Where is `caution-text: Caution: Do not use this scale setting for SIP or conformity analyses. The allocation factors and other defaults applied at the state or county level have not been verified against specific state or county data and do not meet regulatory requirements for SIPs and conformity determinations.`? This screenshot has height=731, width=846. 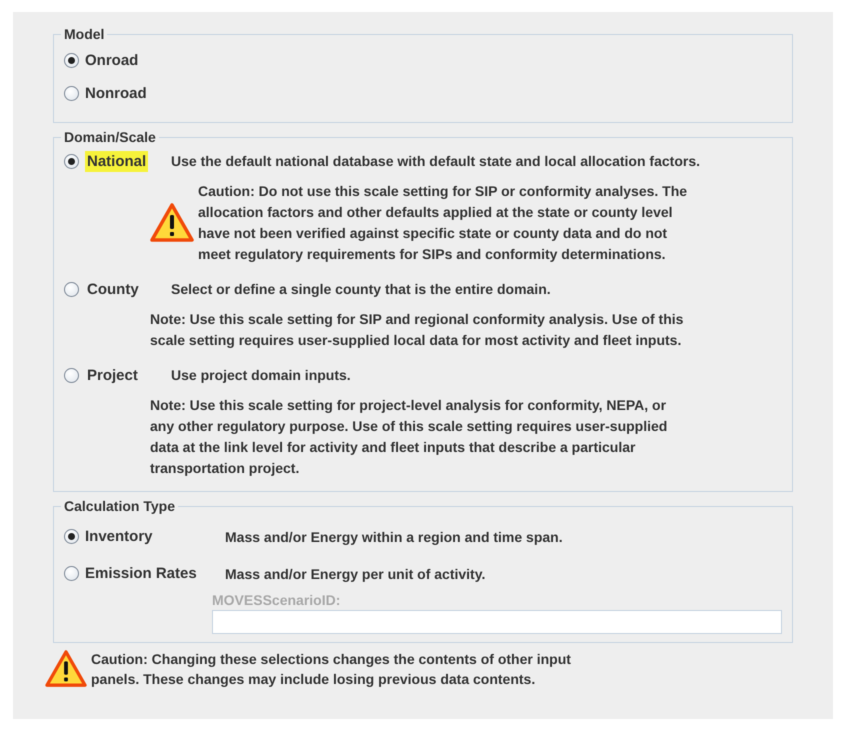
caution-text: Caution: Do not use this scale setting for SIP or conformity analyses. The allocation factors and other defaults applied at the state or county level have not been verified against specific state or county data and do not meet regulatory requirements for SIPs and conformity determinations. is located at coordinates (443, 223).